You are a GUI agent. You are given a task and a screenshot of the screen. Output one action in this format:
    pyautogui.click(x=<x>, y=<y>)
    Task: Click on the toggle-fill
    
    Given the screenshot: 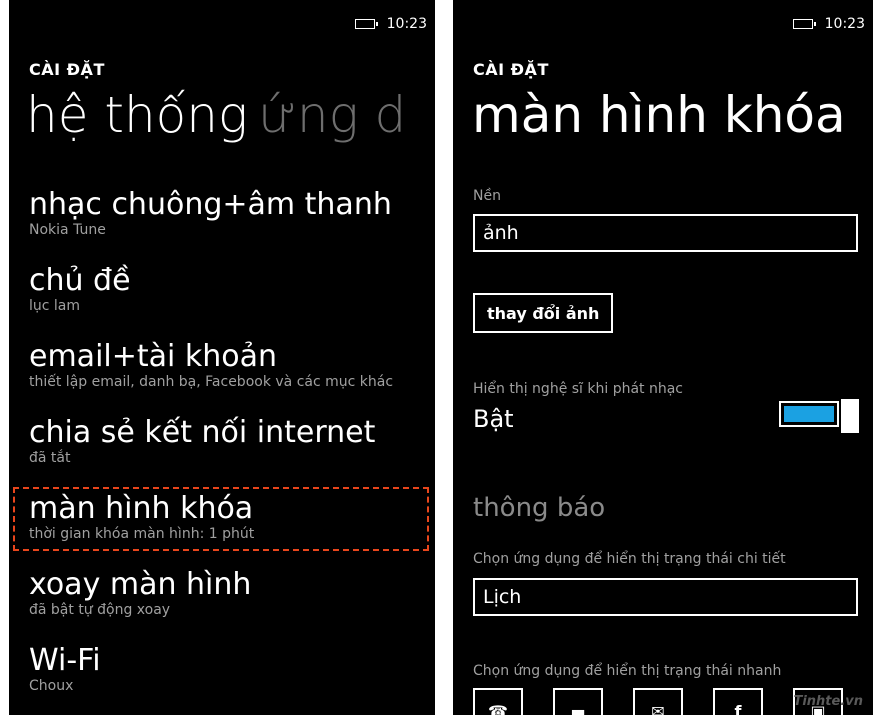 What is the action you would take?
    pyautogui.click(x=809, y=414)
    